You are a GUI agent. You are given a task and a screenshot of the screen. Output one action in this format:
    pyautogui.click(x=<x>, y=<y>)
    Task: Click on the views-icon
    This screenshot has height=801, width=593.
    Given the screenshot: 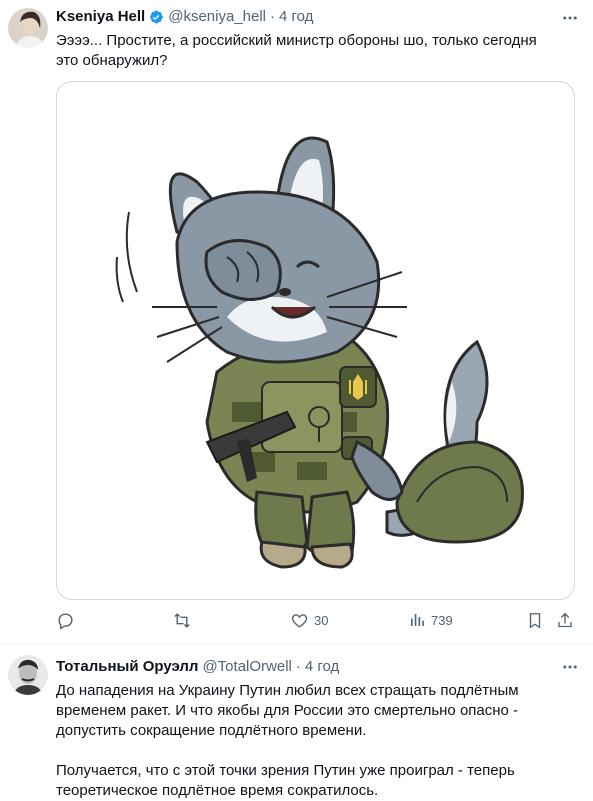 What is the action you would take?
    pyautogui.click(x=417, y=620)
    